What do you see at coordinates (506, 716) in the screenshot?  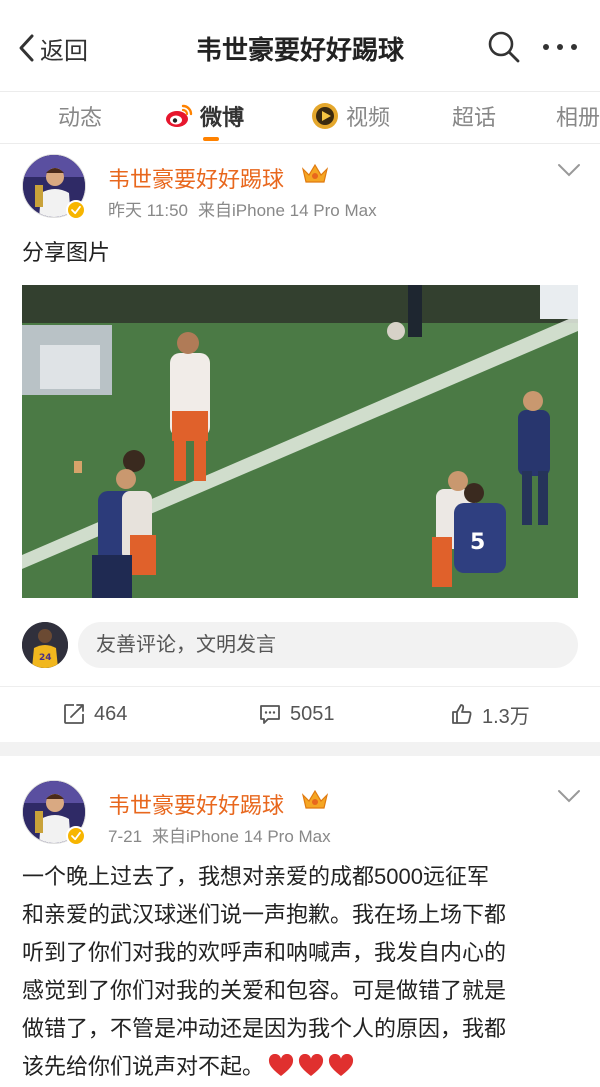 I see `like-count: 1.3万` at bounding box center [506, 716].